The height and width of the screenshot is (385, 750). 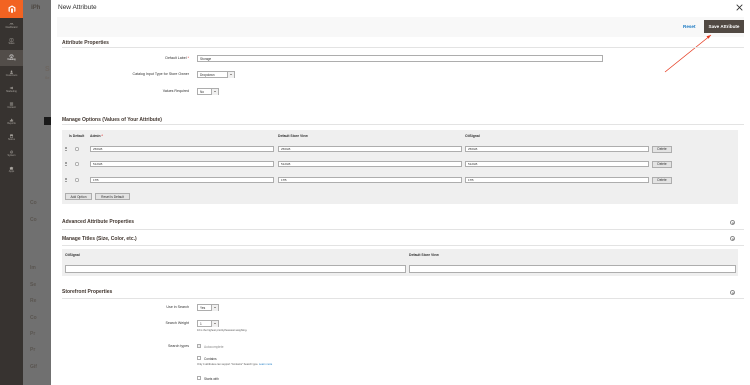 What do you see at coordinates (199, 358) in the screenshot?
I see `contains-checkbox` at bounding box center [199, 358].